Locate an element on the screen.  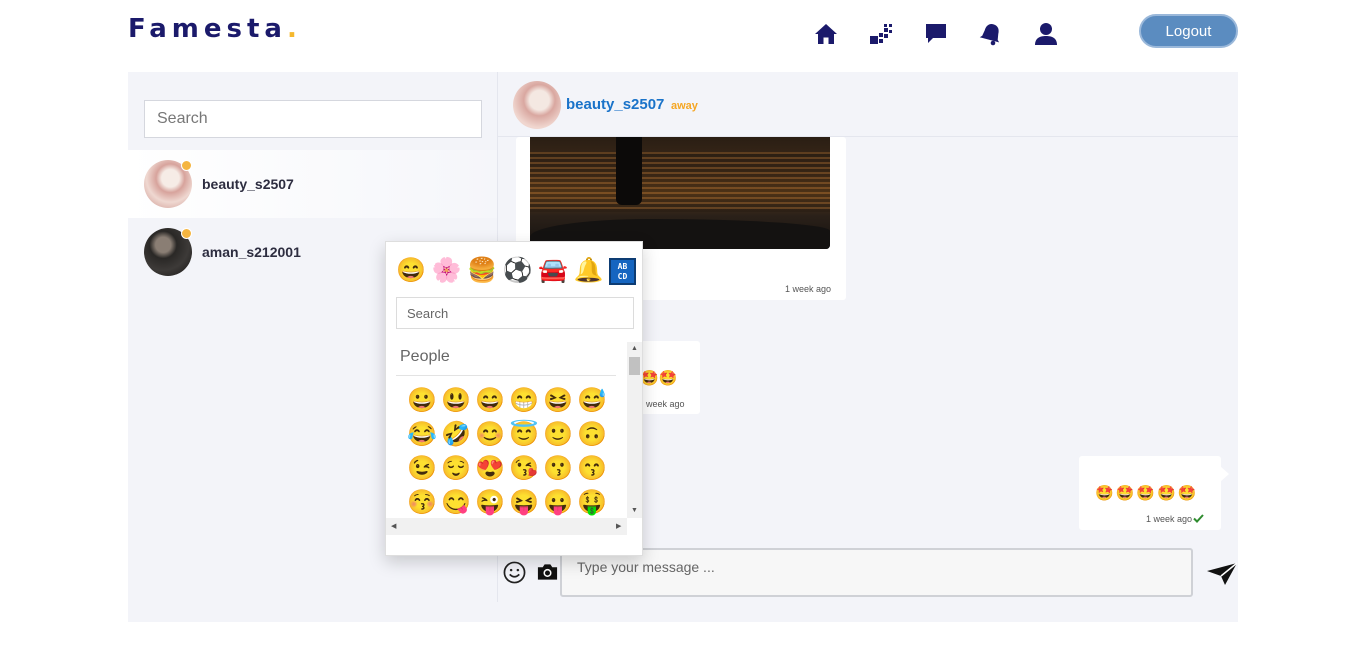
emoji-option: 😋 is located at coordinates (456, 501).